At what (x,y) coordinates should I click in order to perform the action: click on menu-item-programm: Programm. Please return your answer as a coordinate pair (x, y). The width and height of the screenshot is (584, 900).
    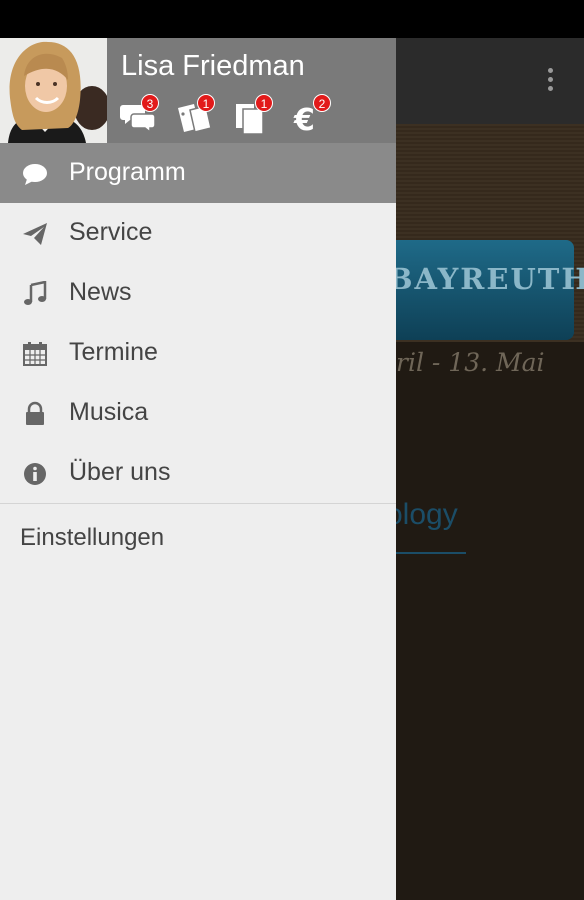
    Looking at the image, I should click on (198, 173).